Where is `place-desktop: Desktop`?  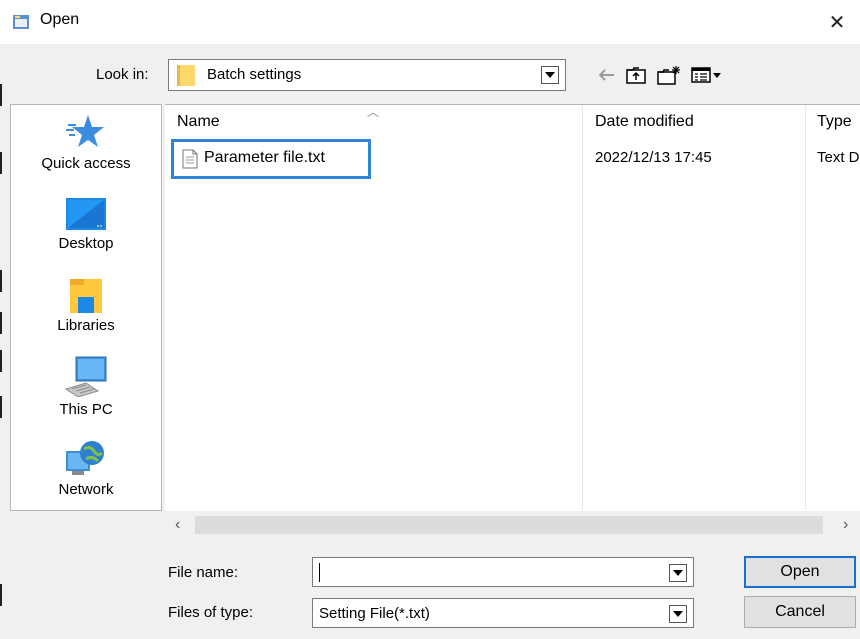
place-desktop: Desktop is located at coordinates (86, 224).